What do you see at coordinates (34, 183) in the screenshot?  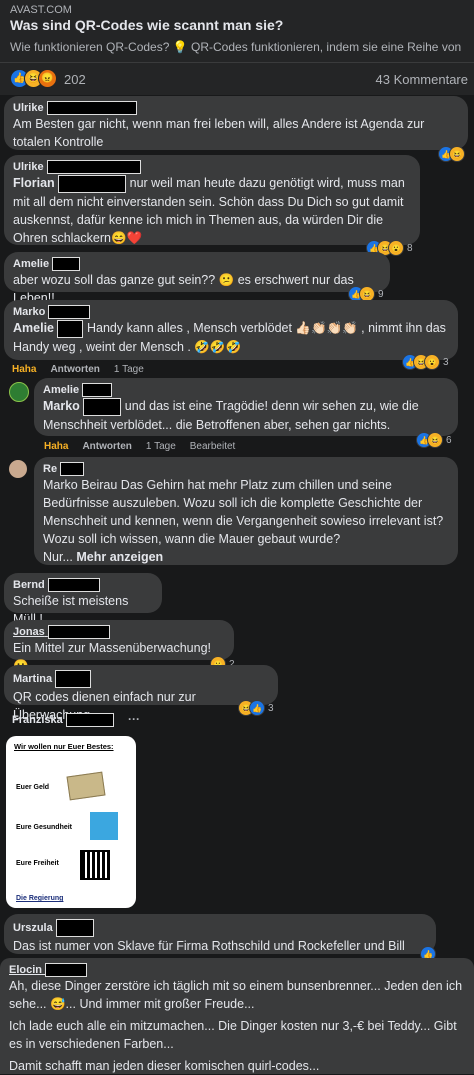 I see `tagged-user: Florian` at bounding box center [34, 183].